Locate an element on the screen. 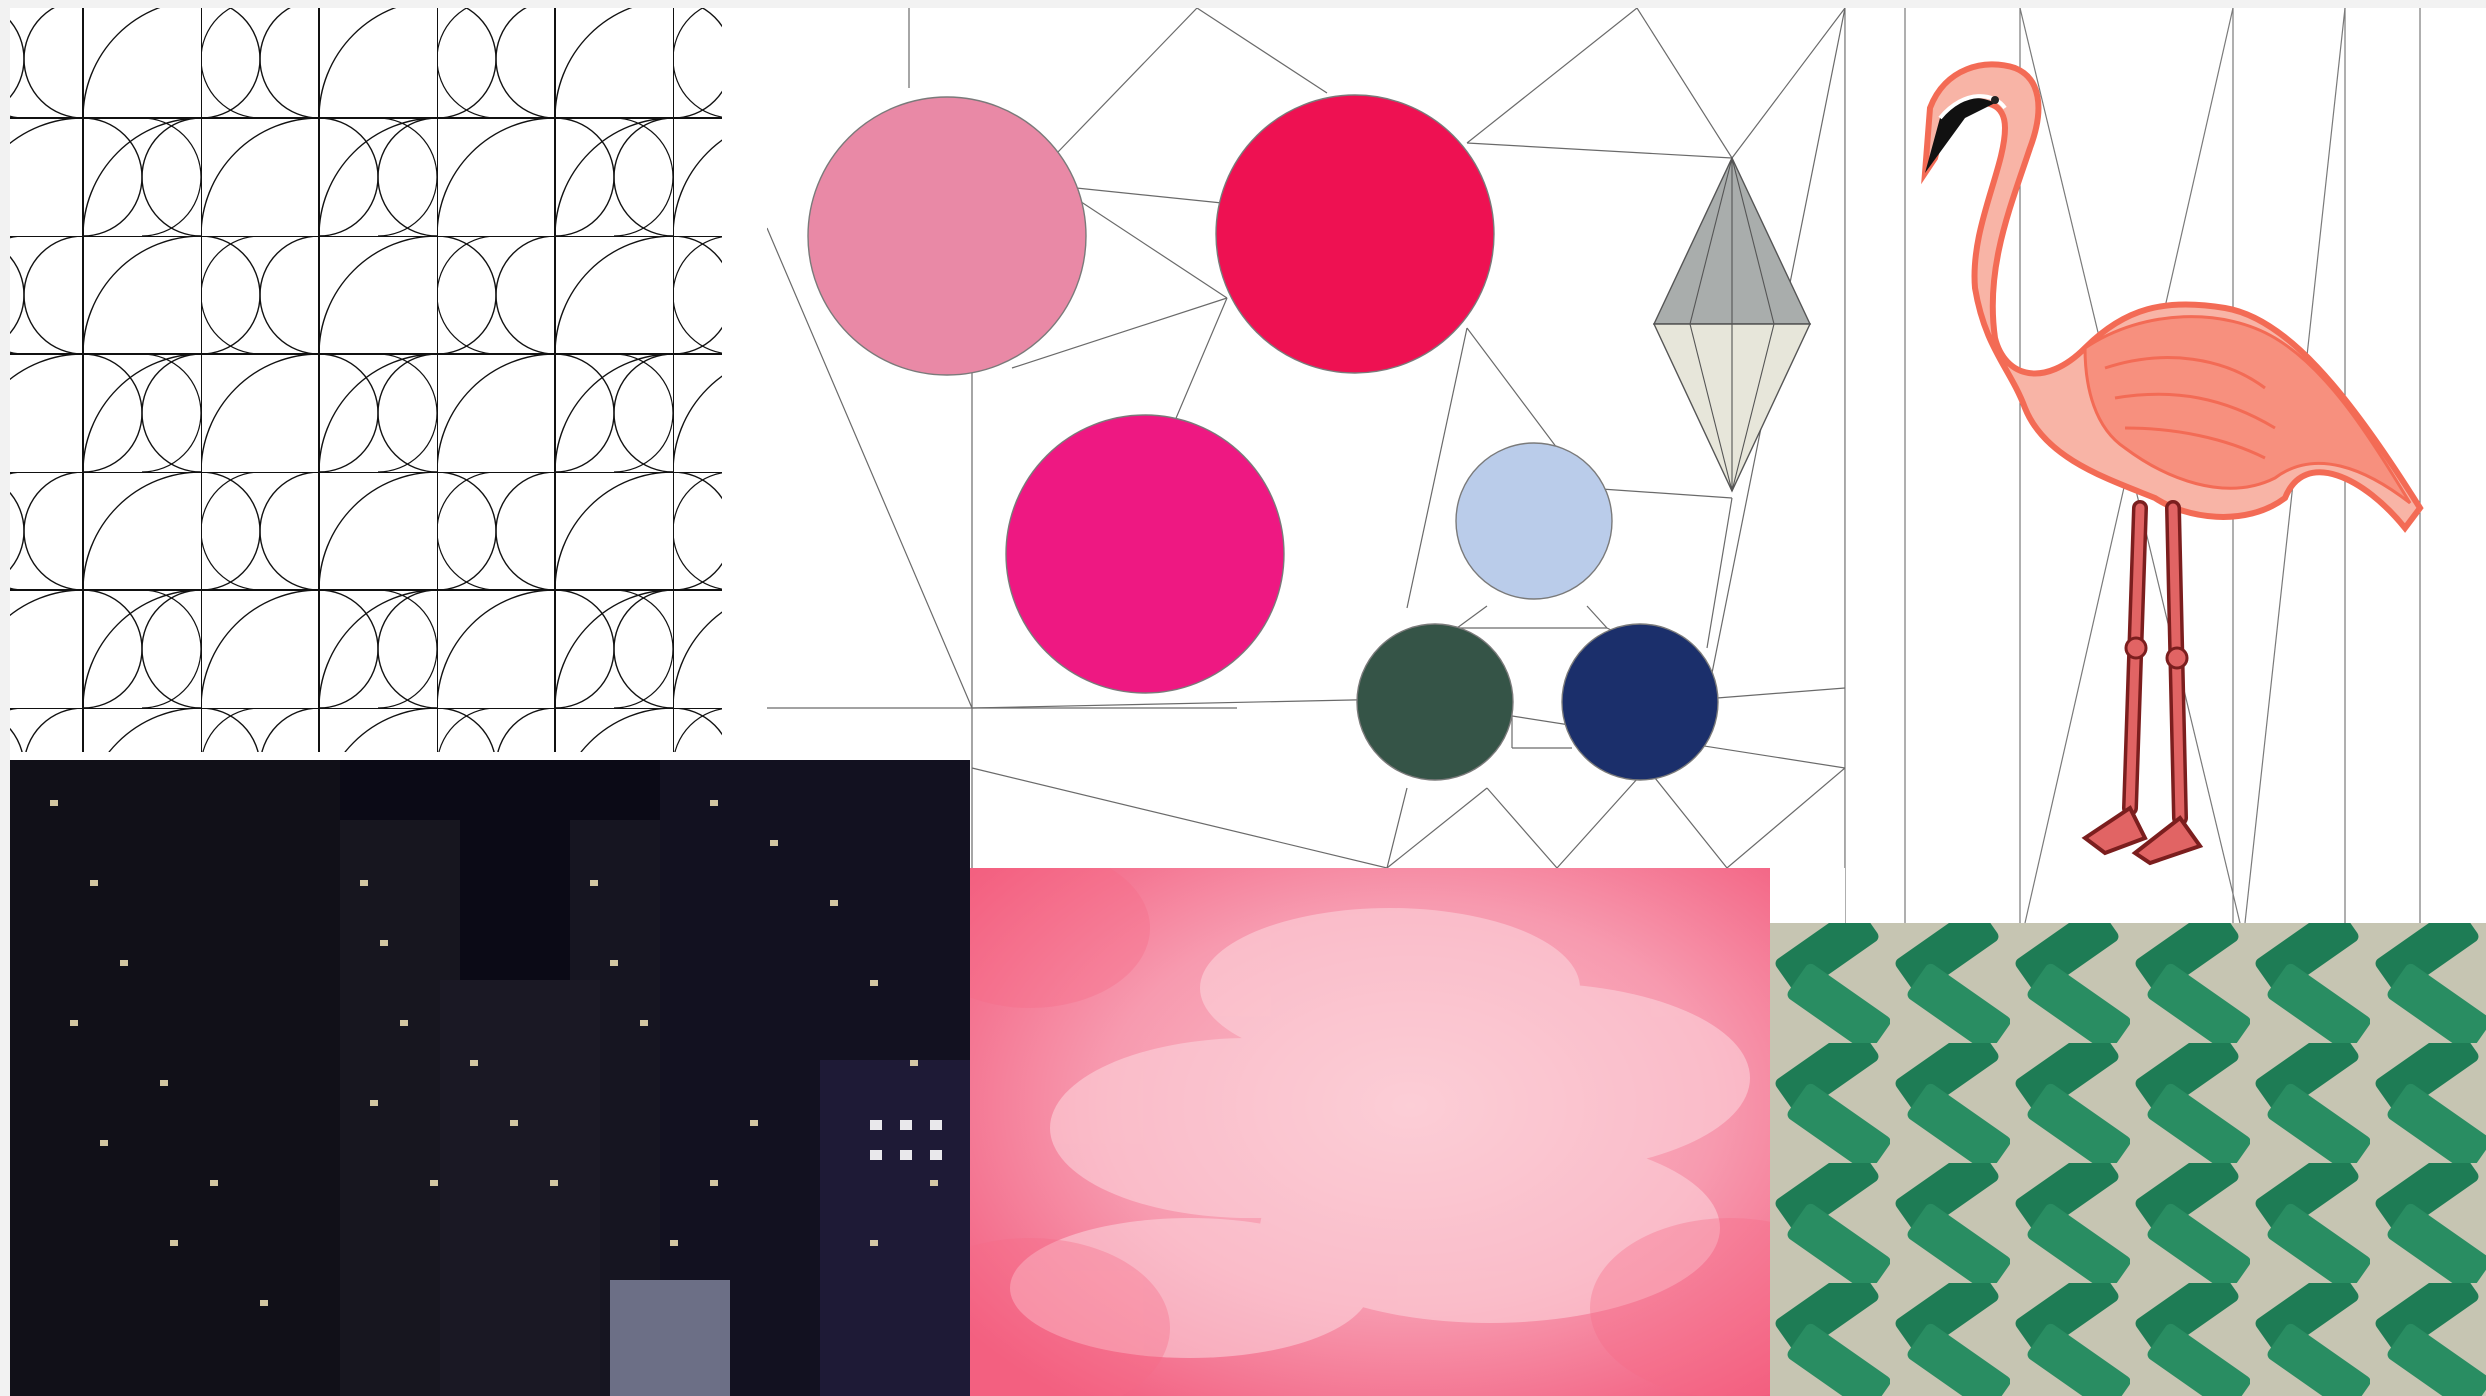 Image resolution: width=2486 pixels, height=1396 pixels. crimson-swatch is located at coordinates (1355, 234).